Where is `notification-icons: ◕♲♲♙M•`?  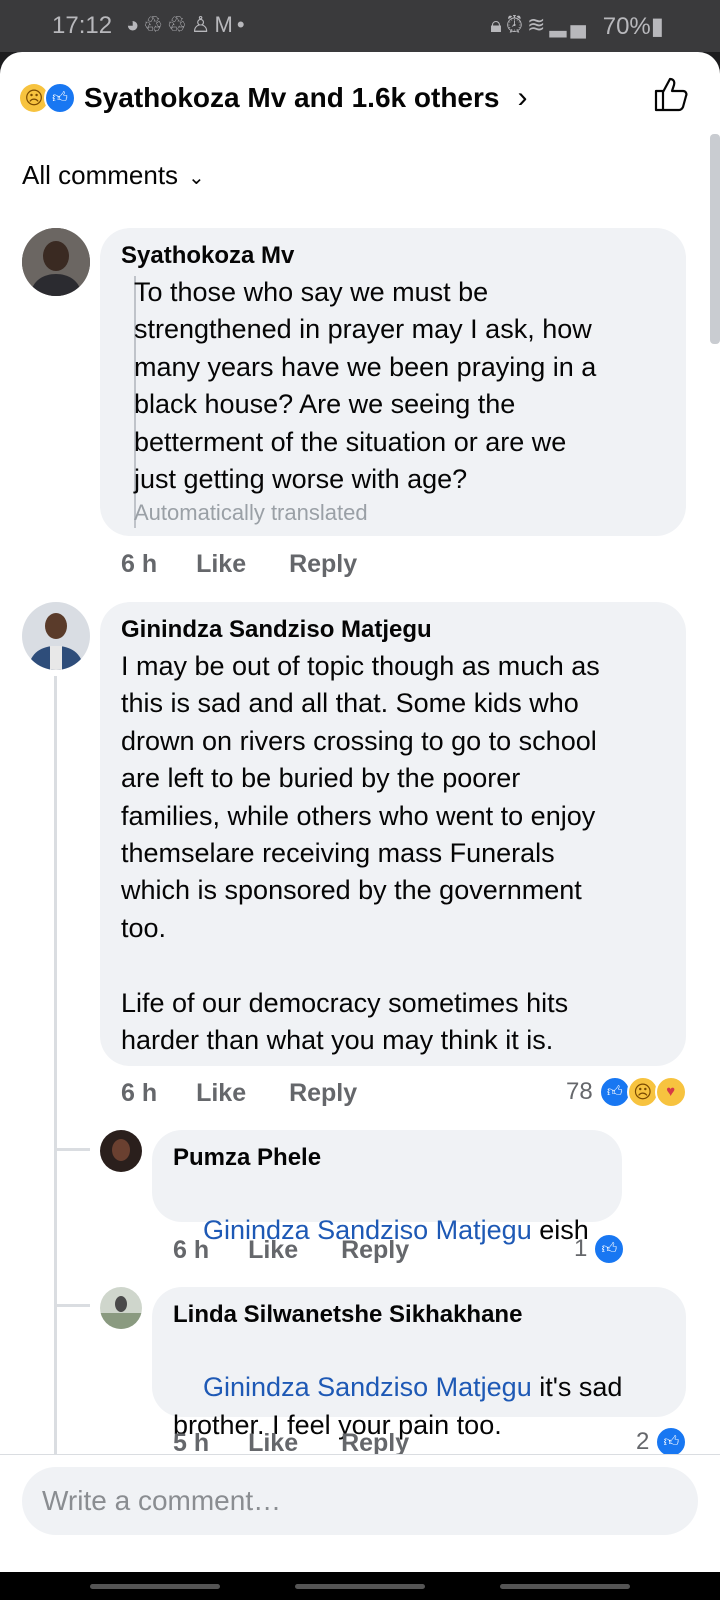
notification-icons: ◕♲♲♙M• is located at coordinates (187, 25).